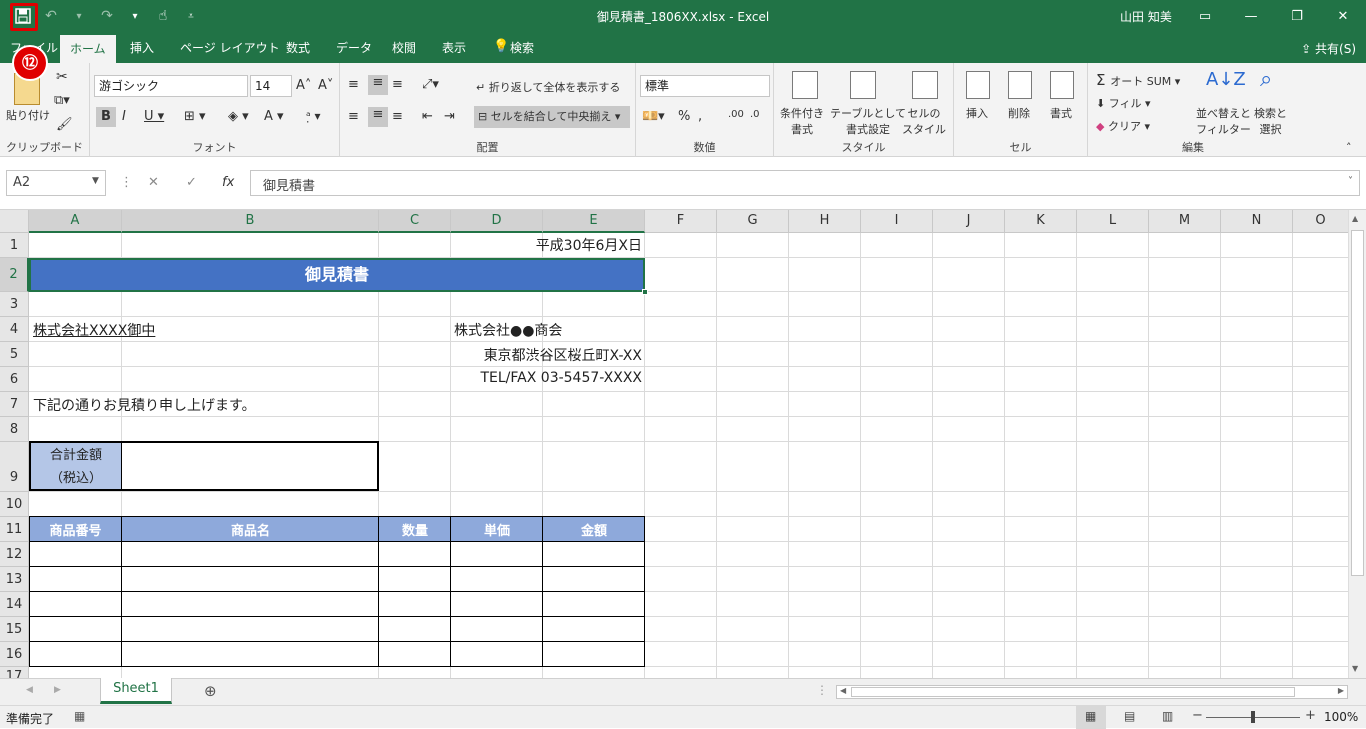 The image size is (1366, 729). Describe the element at coordinates (274, 116) in the screenshot. I see `font-color-icon: A ▾` at that location.